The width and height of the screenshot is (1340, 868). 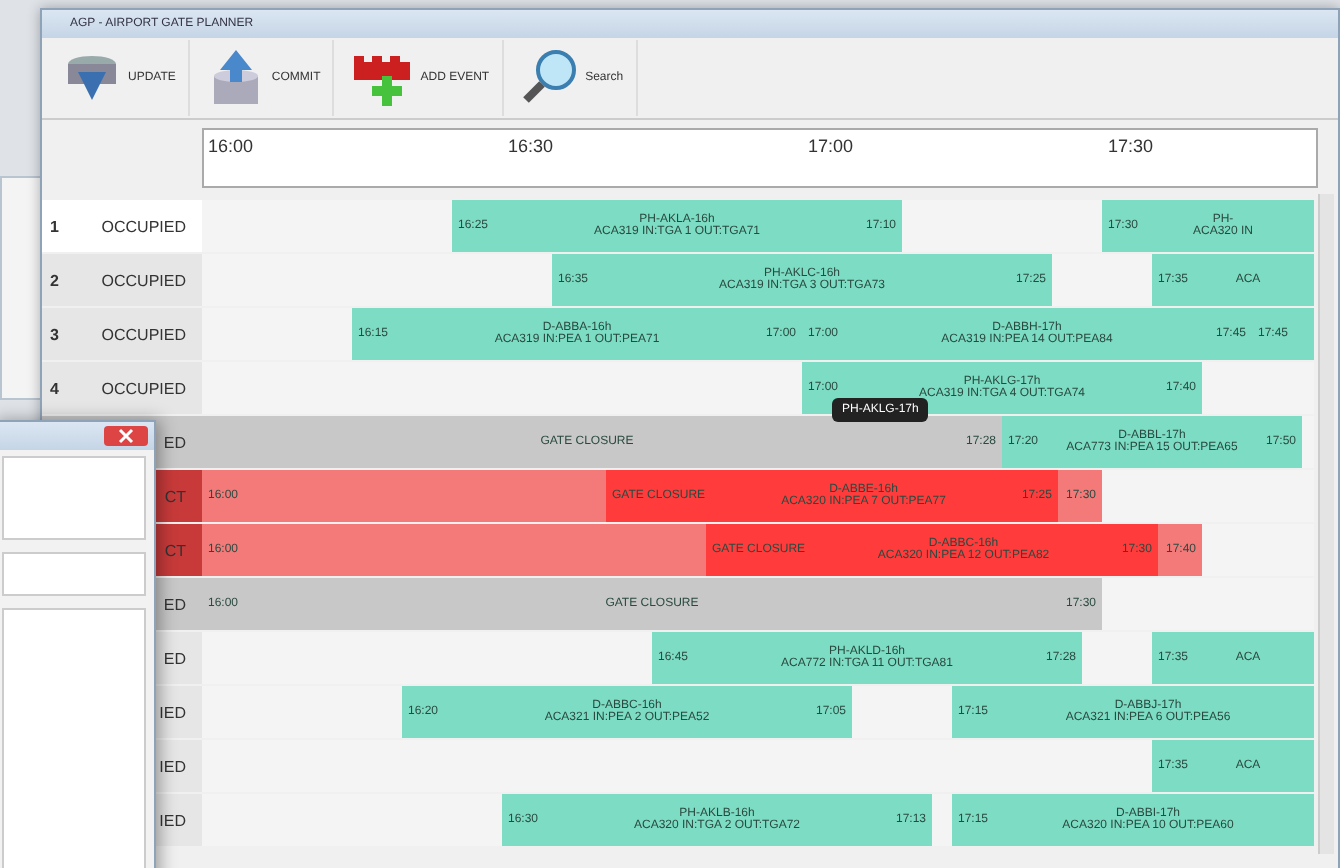 What do you see at coordinates (231, 146) in the screenshot?
I see `time-tick: 16:00` at bounding box center [231, 146].